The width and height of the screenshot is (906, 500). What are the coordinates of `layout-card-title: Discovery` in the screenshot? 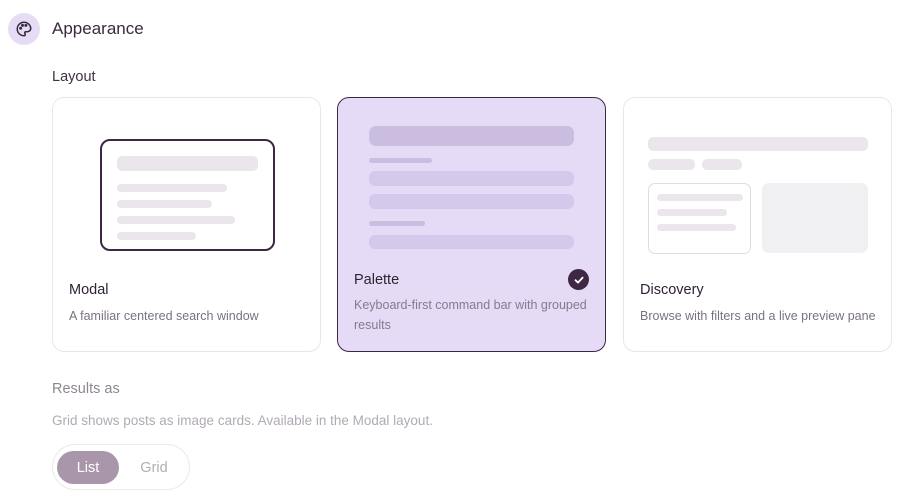 It's located at (672, 290).